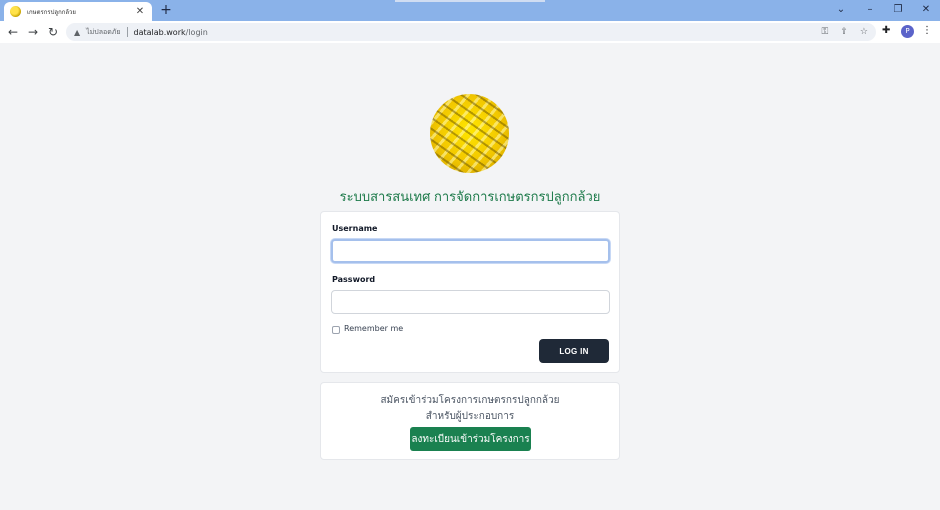  I want to click on reload-icon: ↻, so click(53, 32).